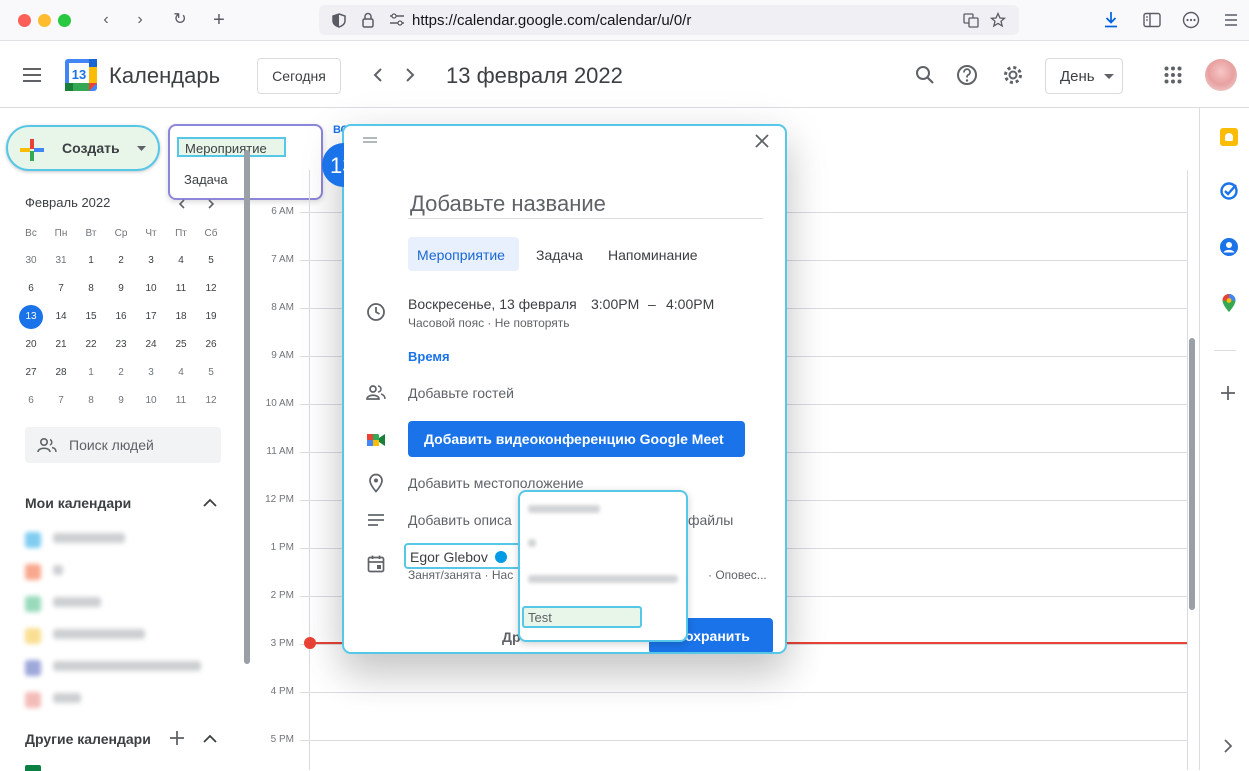 The image size is (1249, 771). What do you see at coordinates (180, 20) in the screenshot?
I see `reload-icon: ↻` at bounding box center [180, 20].